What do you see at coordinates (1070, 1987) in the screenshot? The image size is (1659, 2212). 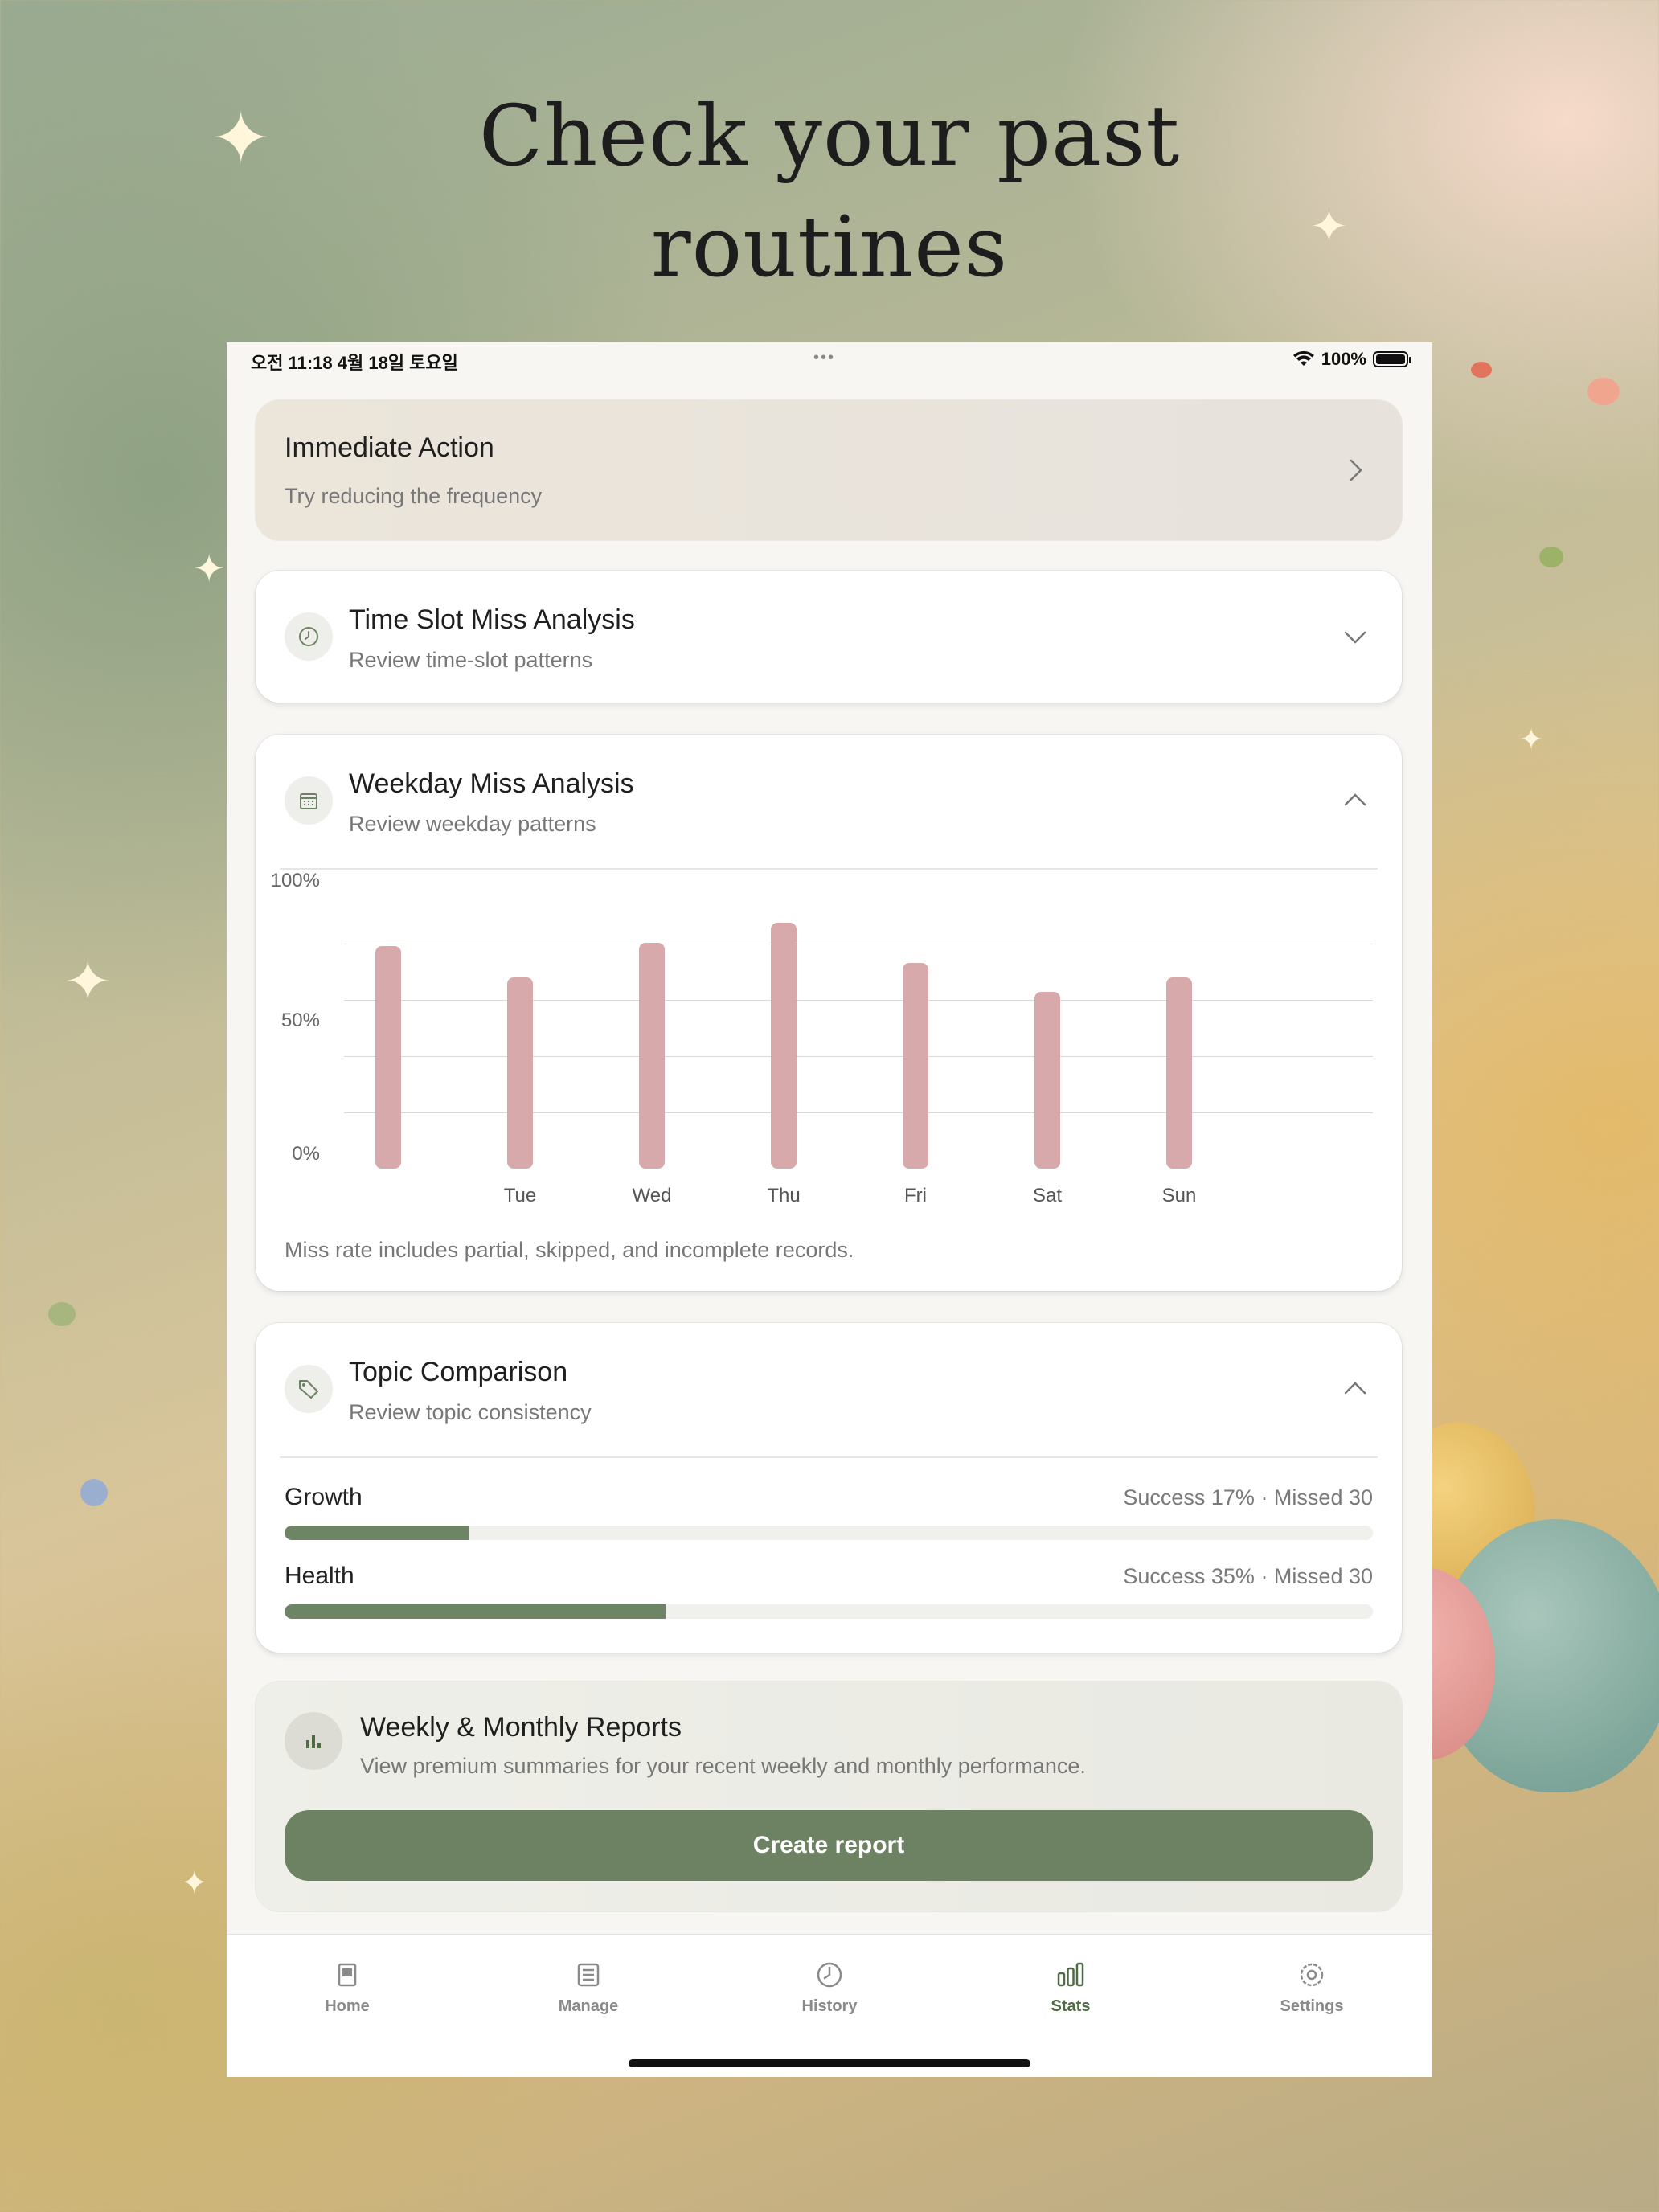 I see `tab-stats: Stats` at bounding box center [1070, 1987].